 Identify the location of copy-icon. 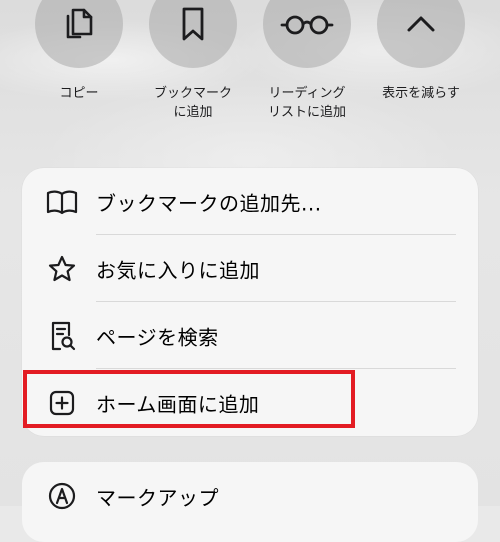
(79, 23).